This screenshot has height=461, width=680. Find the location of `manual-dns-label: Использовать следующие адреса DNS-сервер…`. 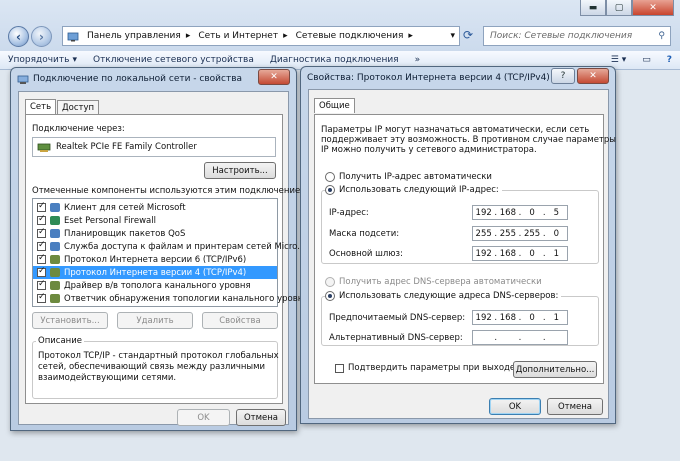

manual-dns-label: Использовать следующие адреса DNS-сервер… is located at coordinates (449, 296).